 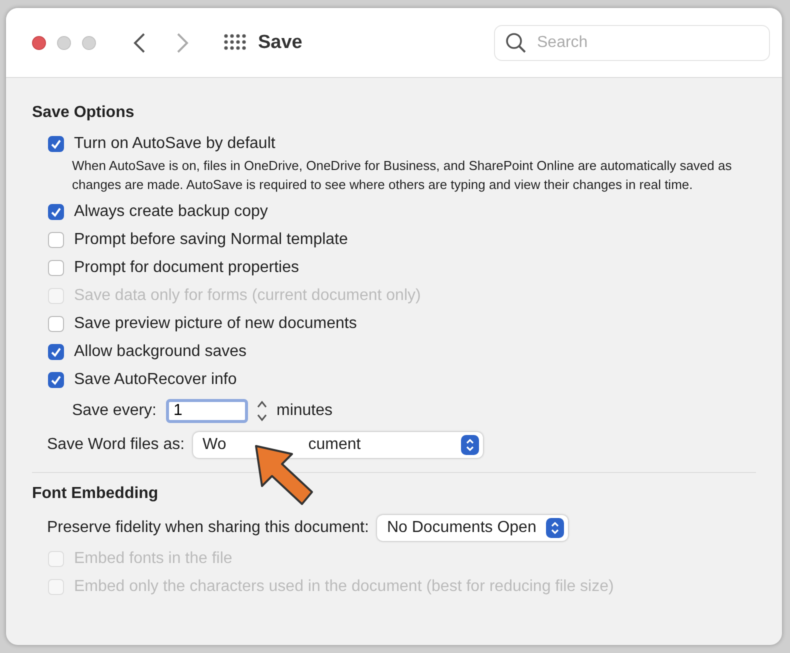 I want to click on section-heading: Font Embedding, so click(x=96, y=494).